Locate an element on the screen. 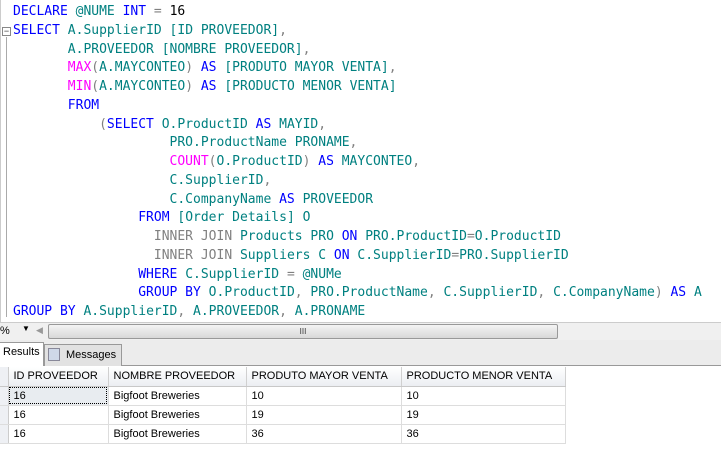  code-token: A.SupplierID [ID PROVEEDOR] is located at coordinates (173, 30).